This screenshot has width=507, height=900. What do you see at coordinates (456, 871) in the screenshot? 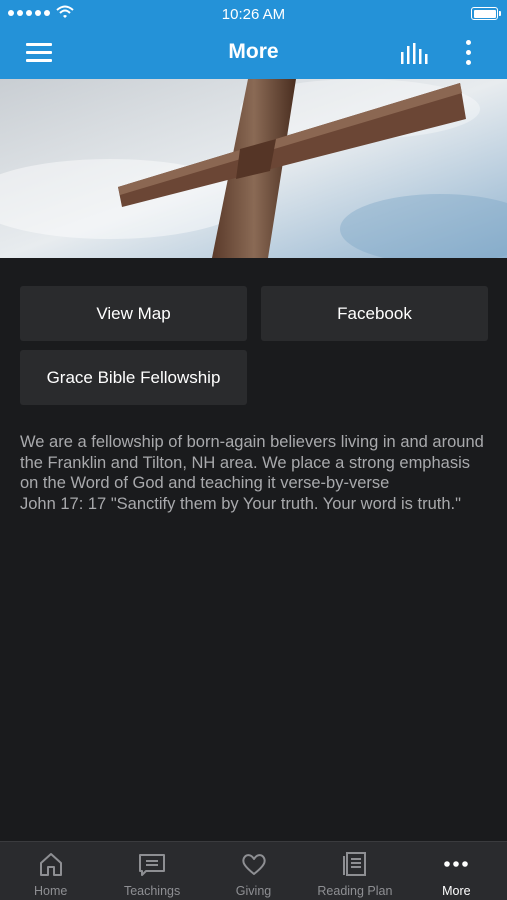
I see `tab-more: More` at bounding box center [456, 871].